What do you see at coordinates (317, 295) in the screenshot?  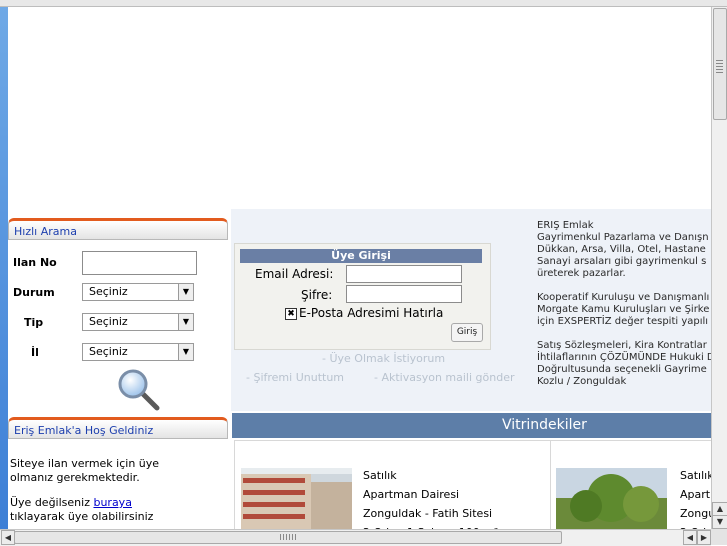 I see `password-label: Şifre:` at bounding box center [317, 295].